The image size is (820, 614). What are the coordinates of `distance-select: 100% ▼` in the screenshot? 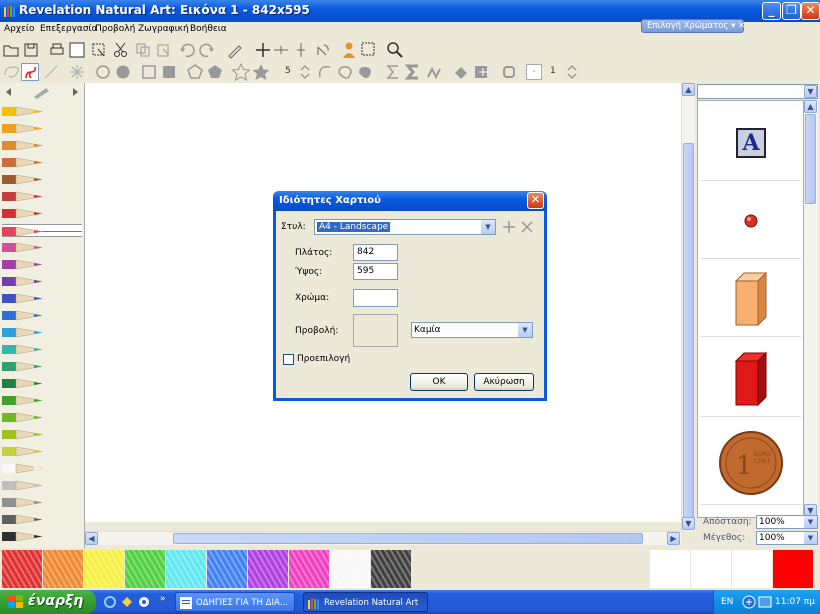 It's located at (787, 522).